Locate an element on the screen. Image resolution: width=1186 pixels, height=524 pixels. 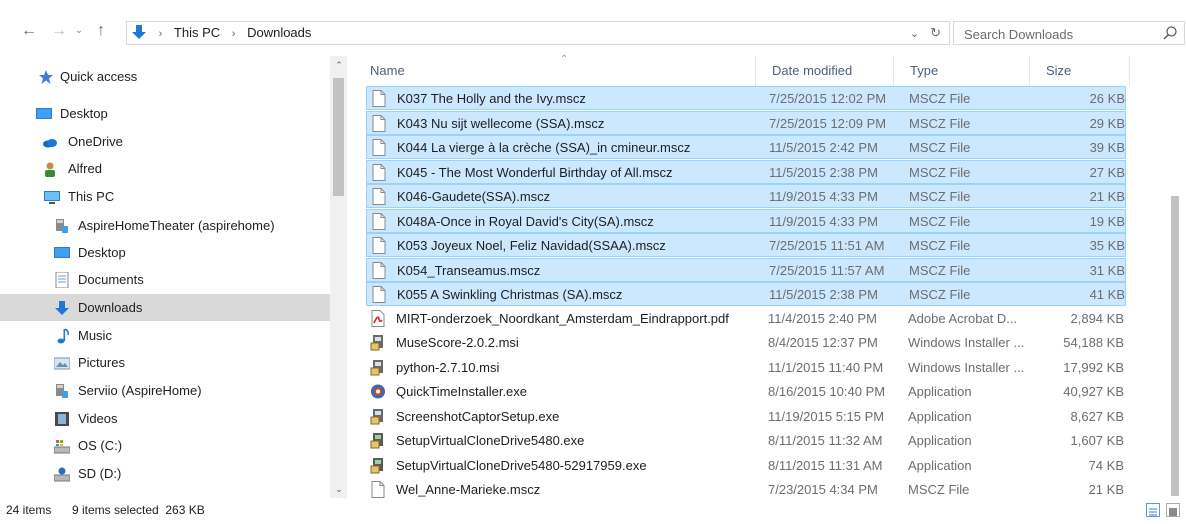
file-size: 29 KB is located at coordinates (1107, 123).